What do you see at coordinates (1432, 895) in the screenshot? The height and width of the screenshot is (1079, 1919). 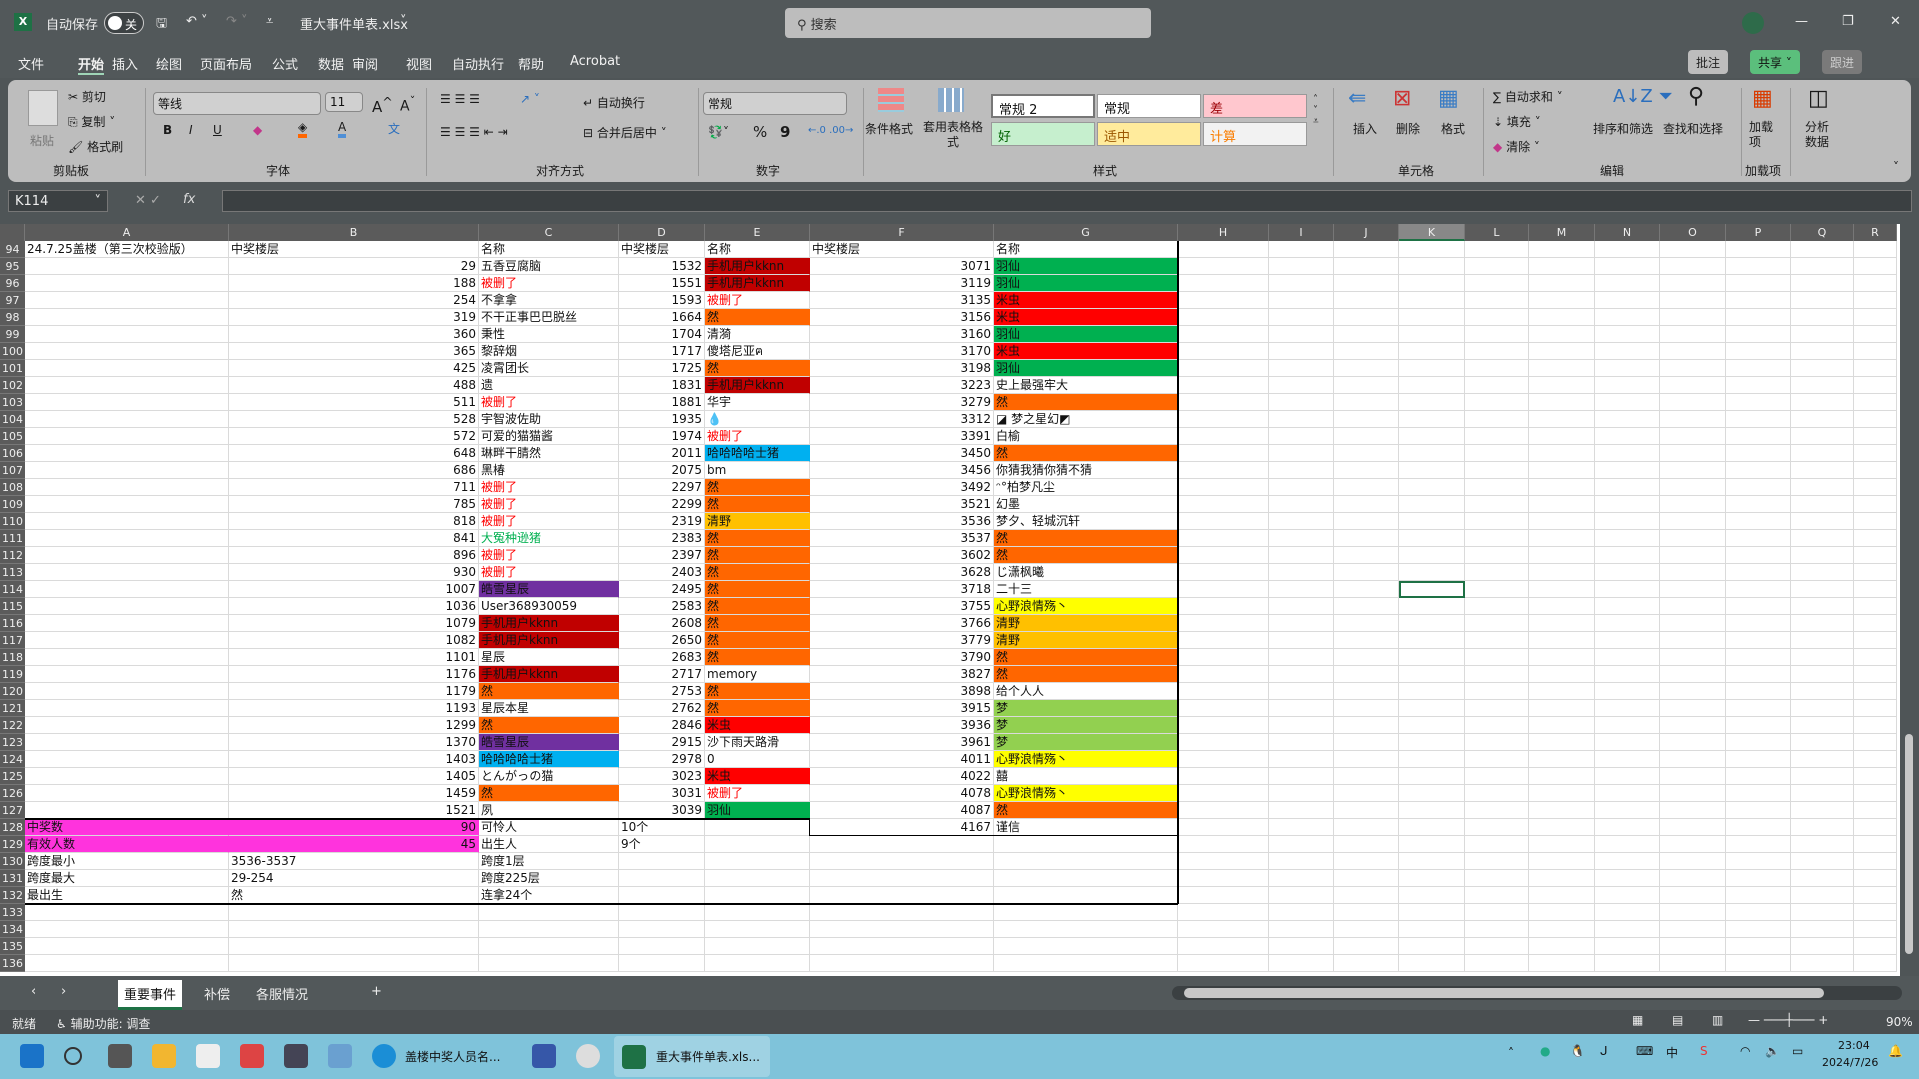 I see `cell-K132` at bounding box center [1432, 895].